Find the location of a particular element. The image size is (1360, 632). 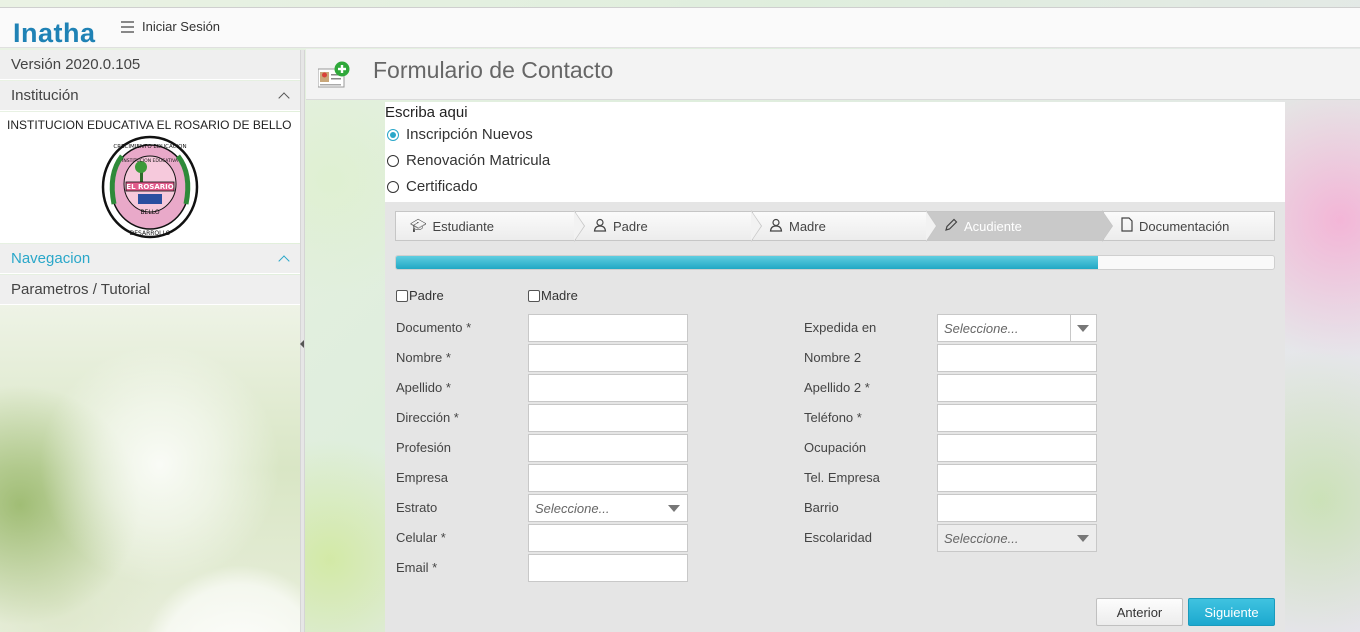

step-acudiente: Acudiente is located at coordinates (1015, 226).